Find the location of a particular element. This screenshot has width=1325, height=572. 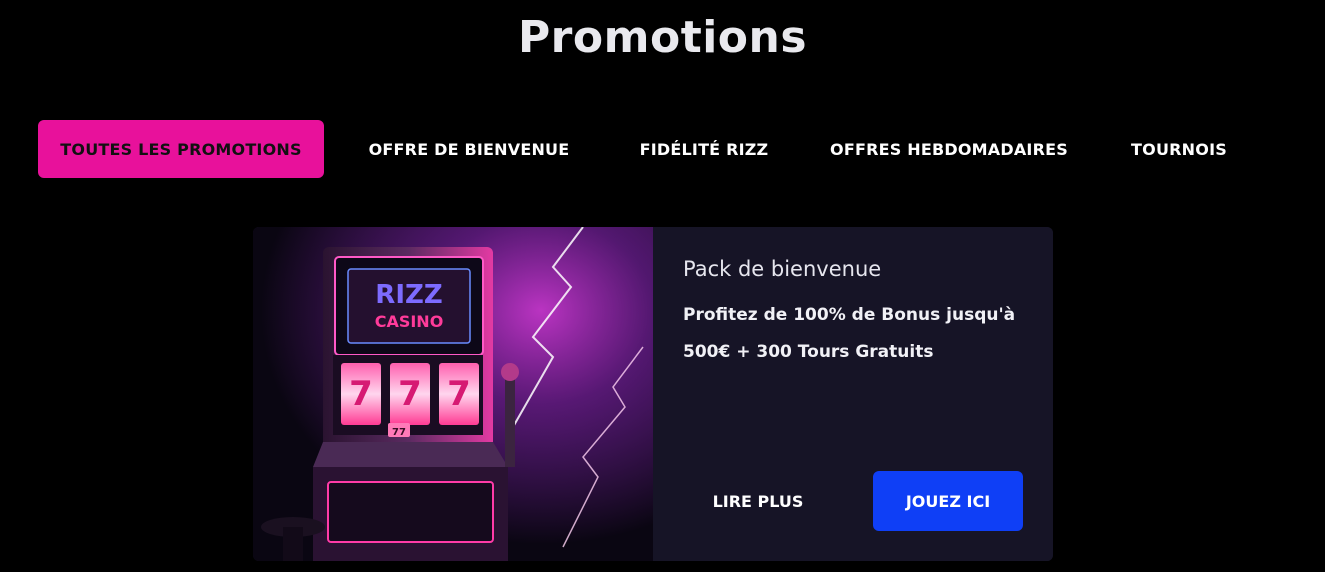

tab-all-promotions: TOUTES LES PROMOTIONS is located at coordinates (181, 149).